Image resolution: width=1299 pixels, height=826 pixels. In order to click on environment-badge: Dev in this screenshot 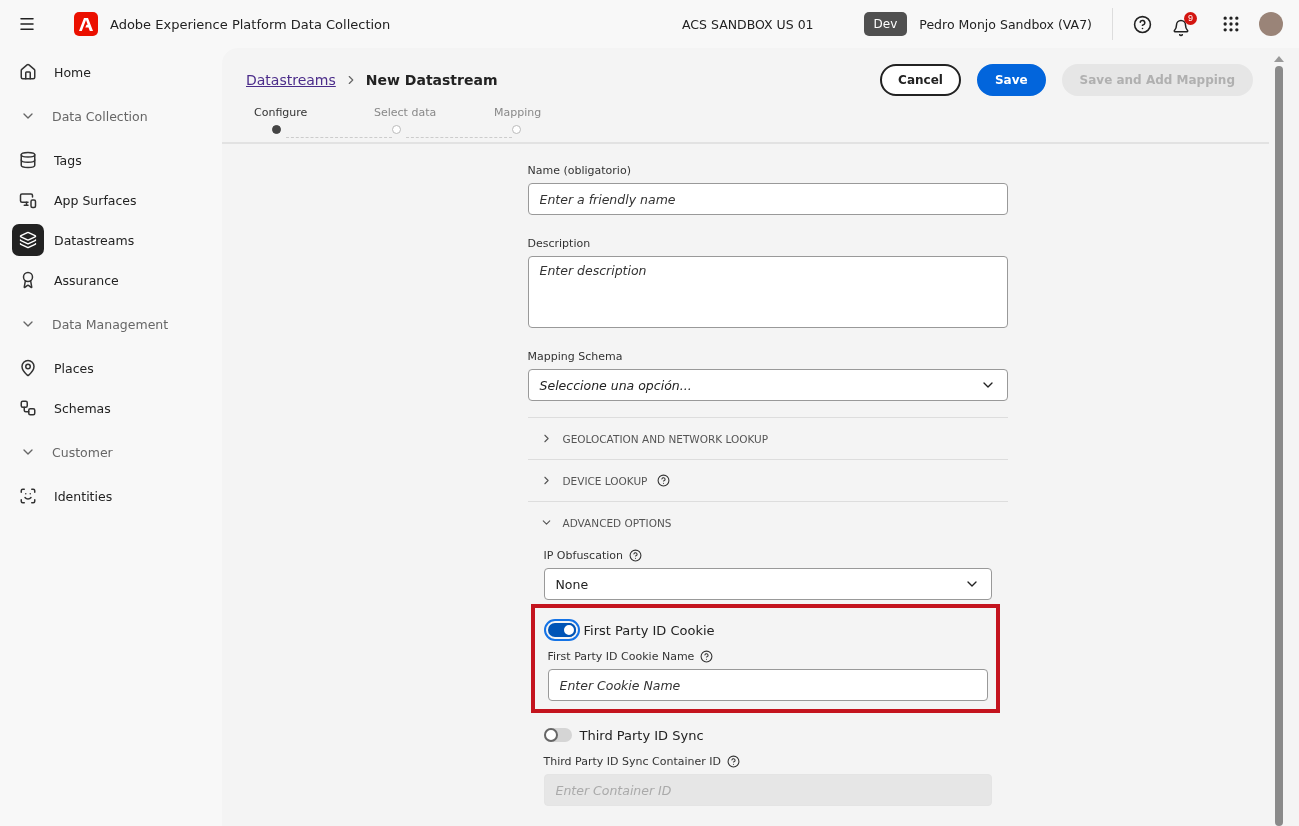, I will do `click(885, 24)`.